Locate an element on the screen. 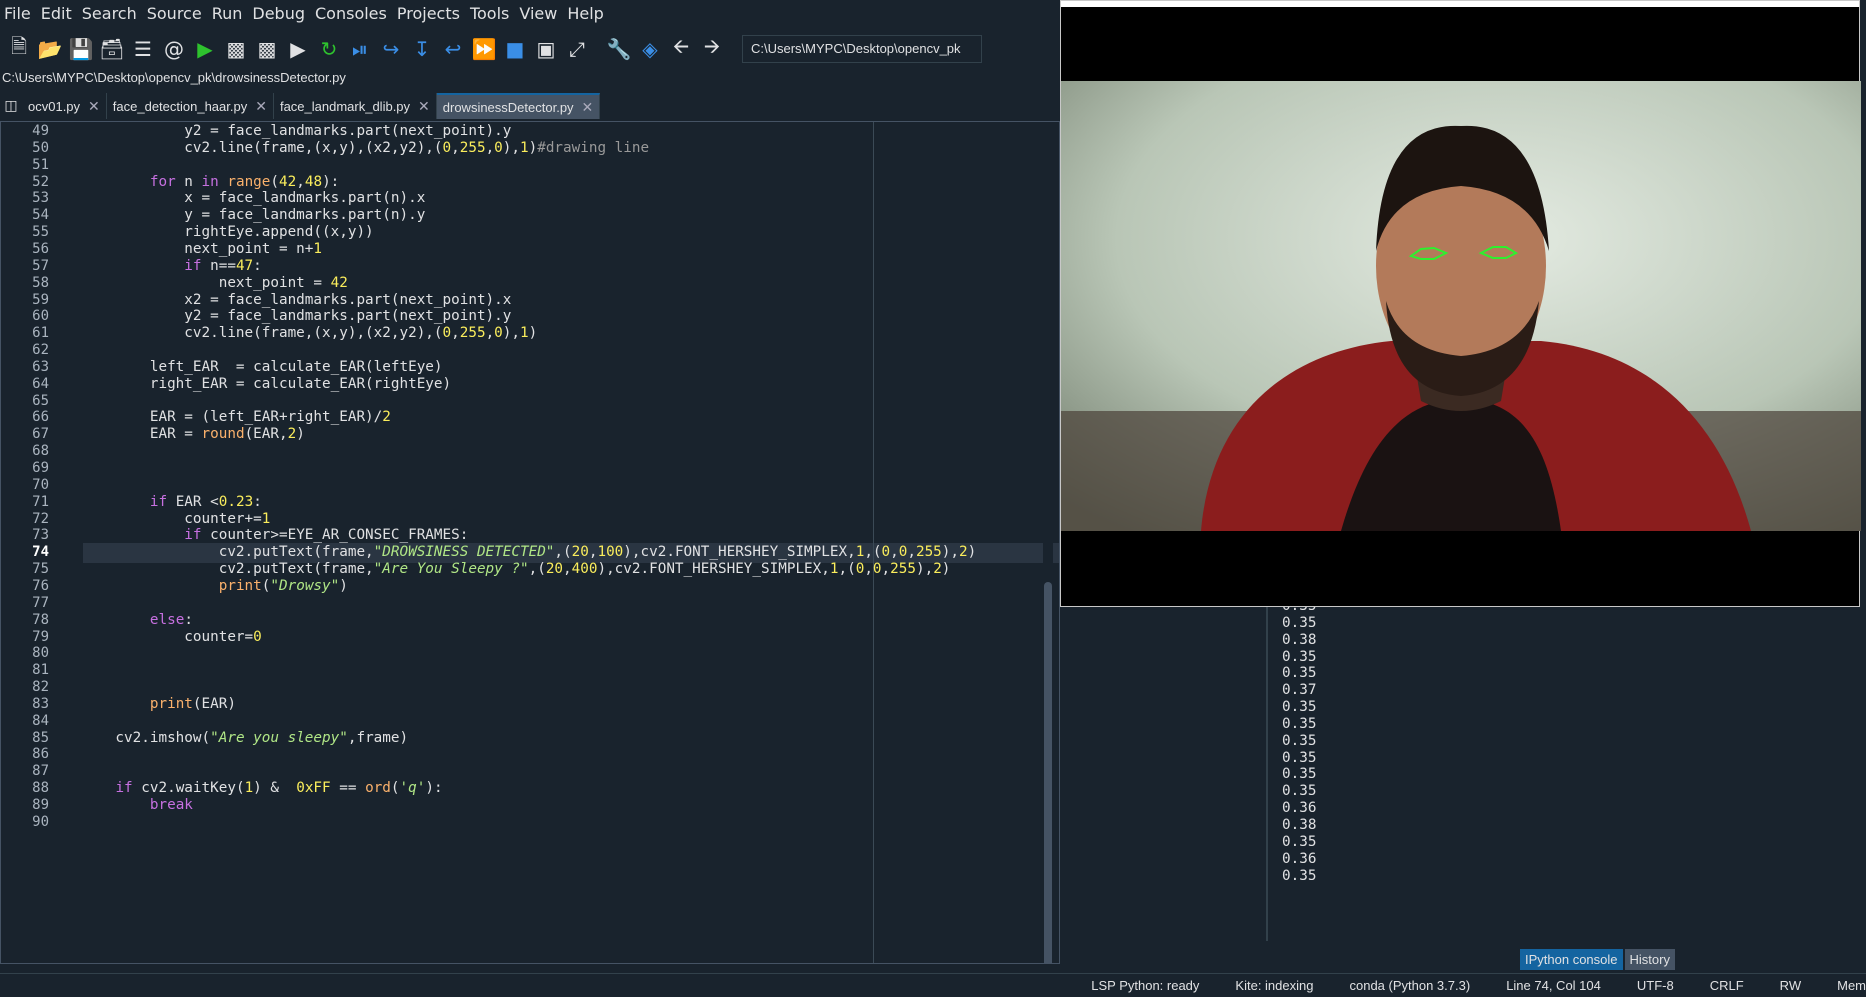 The height and width of the screenshot is (997, 1866). tab-label: drowsinessDetector.py is located at coordinates (508, 107).